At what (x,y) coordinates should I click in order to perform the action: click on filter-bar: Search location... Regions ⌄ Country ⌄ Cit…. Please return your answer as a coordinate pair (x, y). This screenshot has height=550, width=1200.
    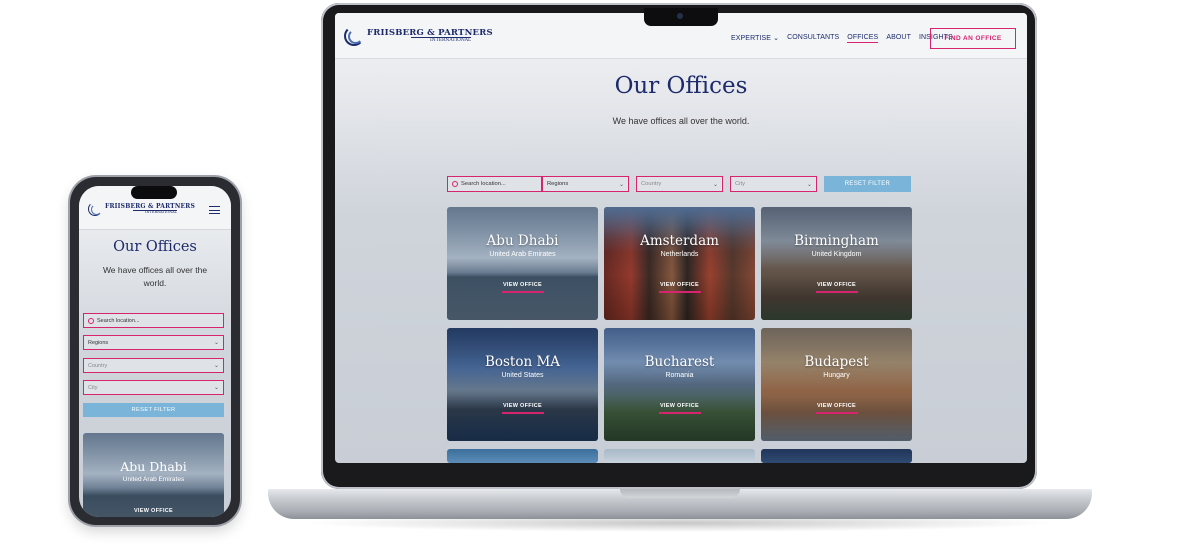
    Looking at the image, I should click on (679, 184).